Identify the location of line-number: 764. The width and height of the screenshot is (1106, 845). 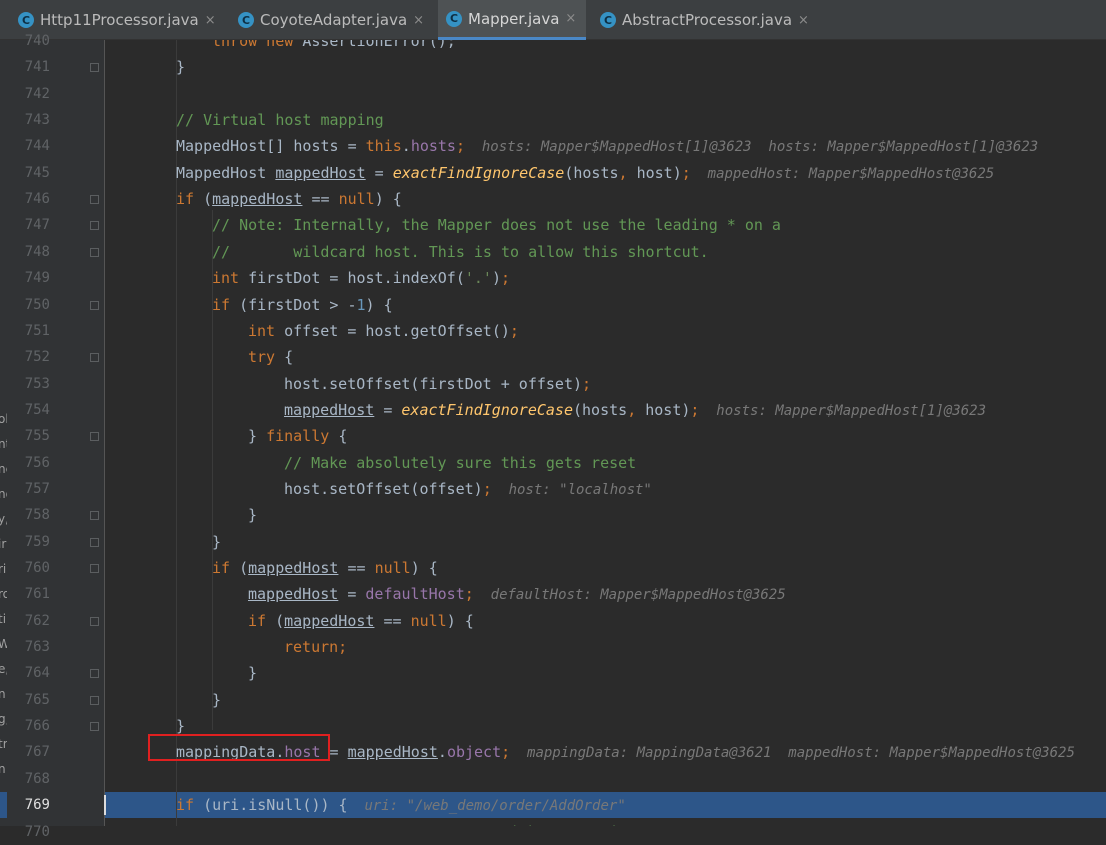
(28, 673).